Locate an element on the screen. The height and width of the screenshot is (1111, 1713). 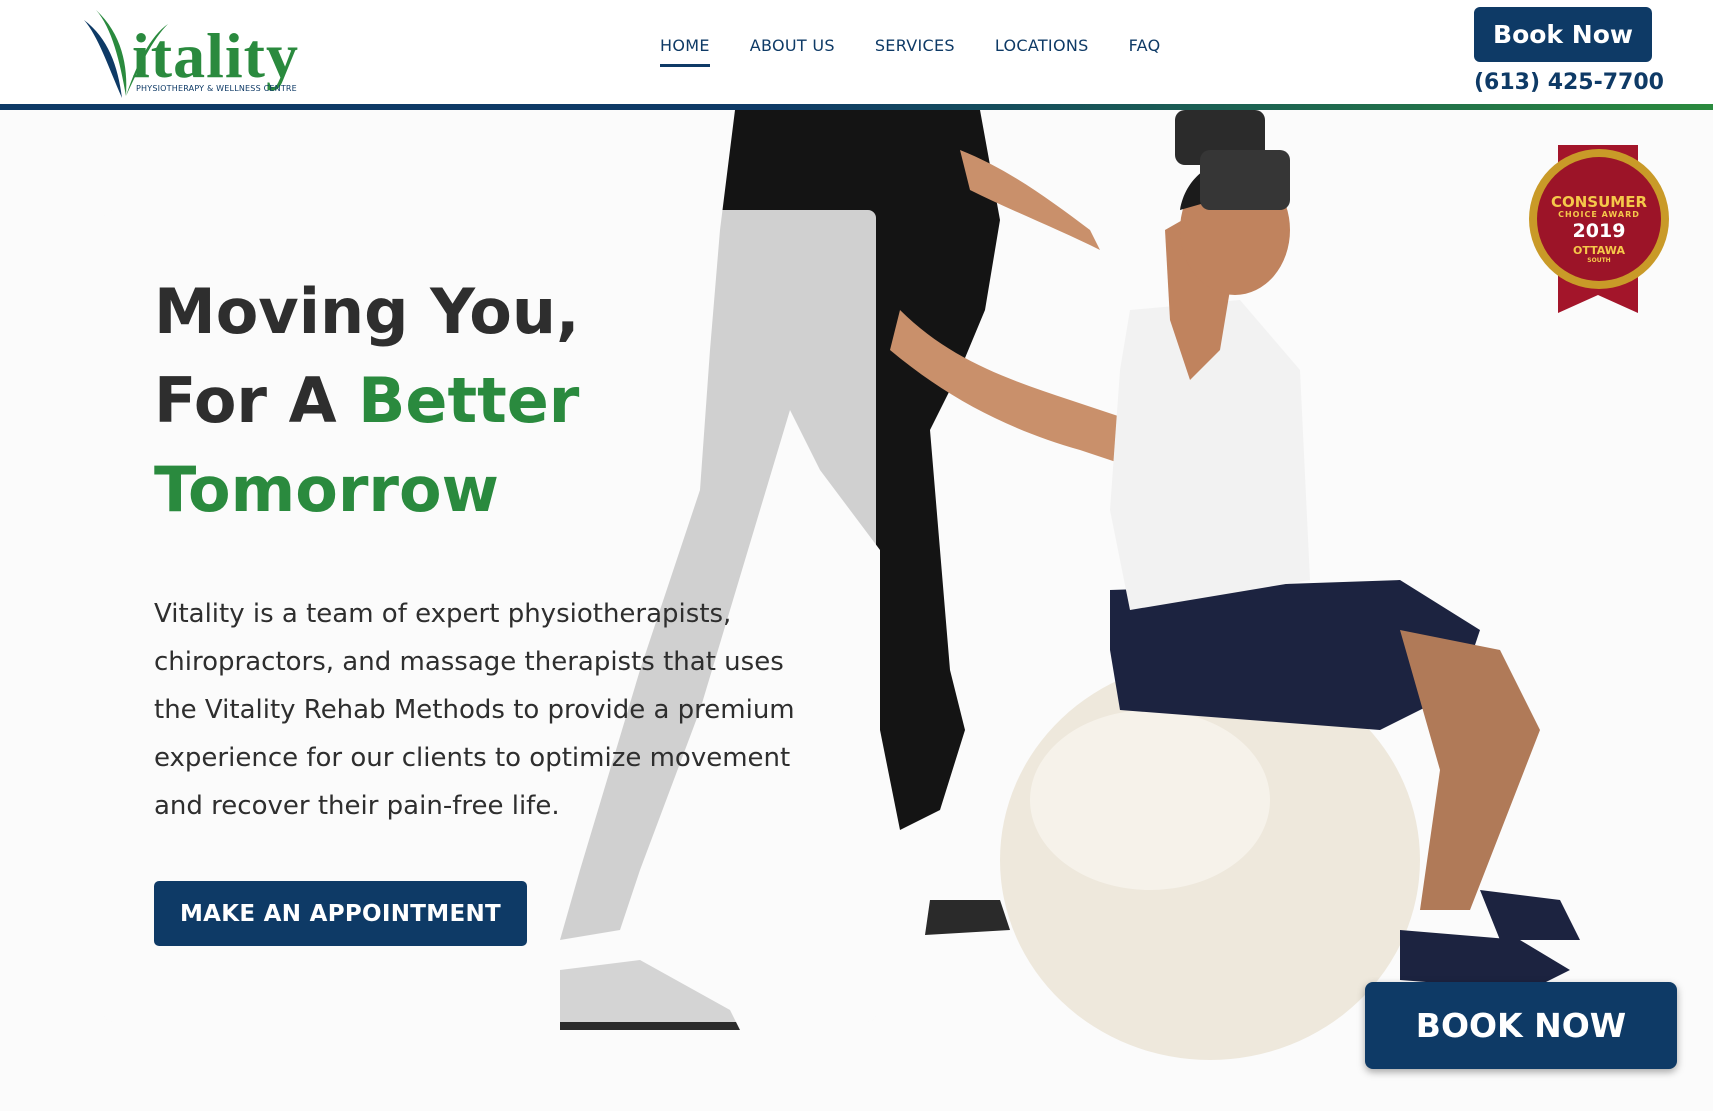
nav-services: SERVICES is located at coordinates (915, 51).